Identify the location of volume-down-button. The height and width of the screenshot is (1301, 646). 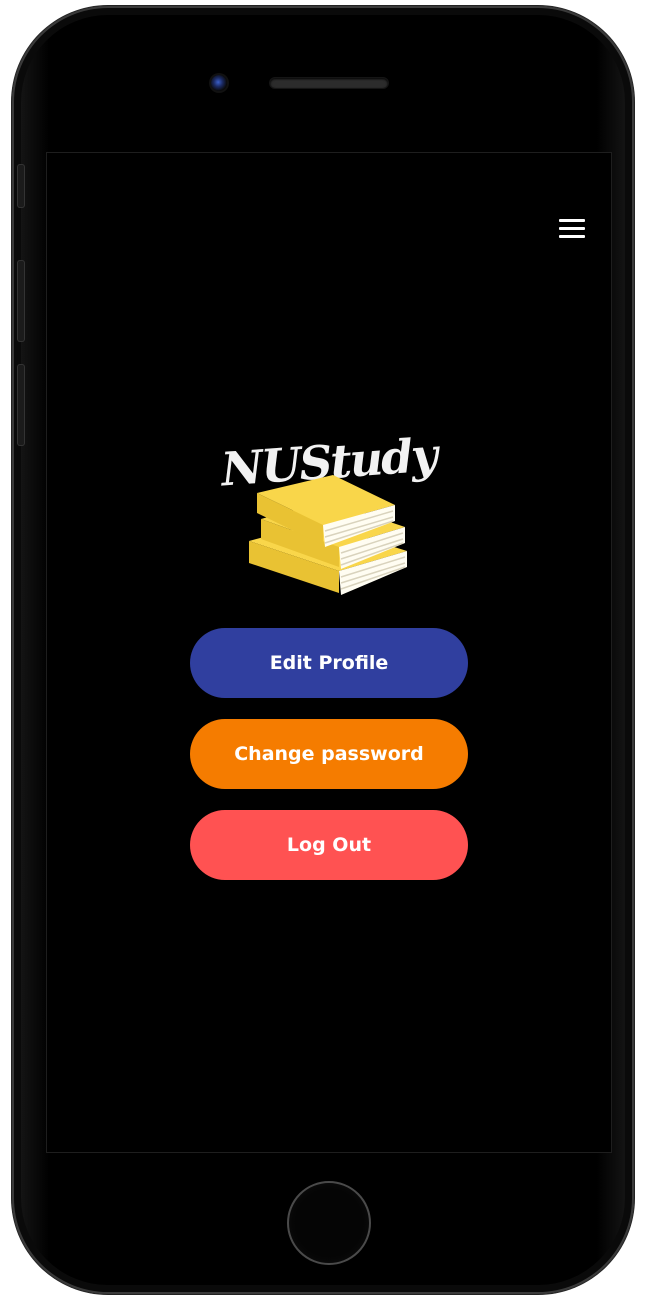
(21, 405).